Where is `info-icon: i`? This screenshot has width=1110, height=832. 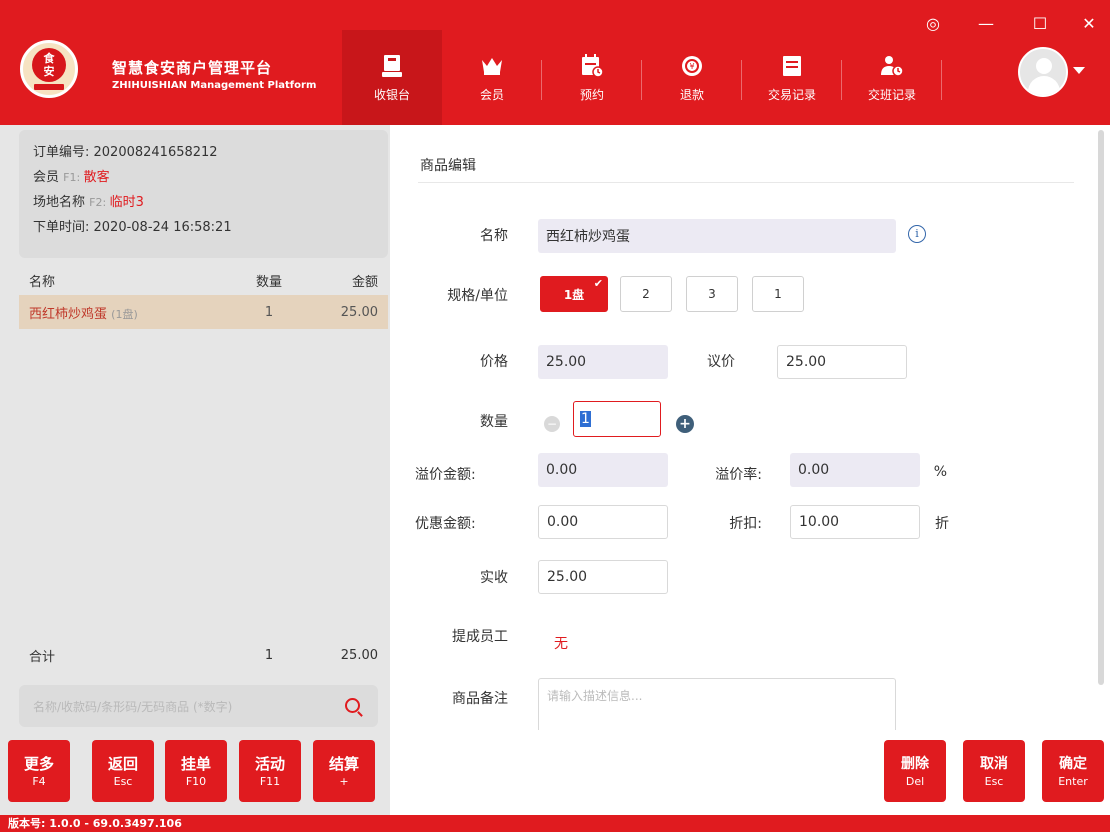 info-icon: i is located at coordinates (917, 234).